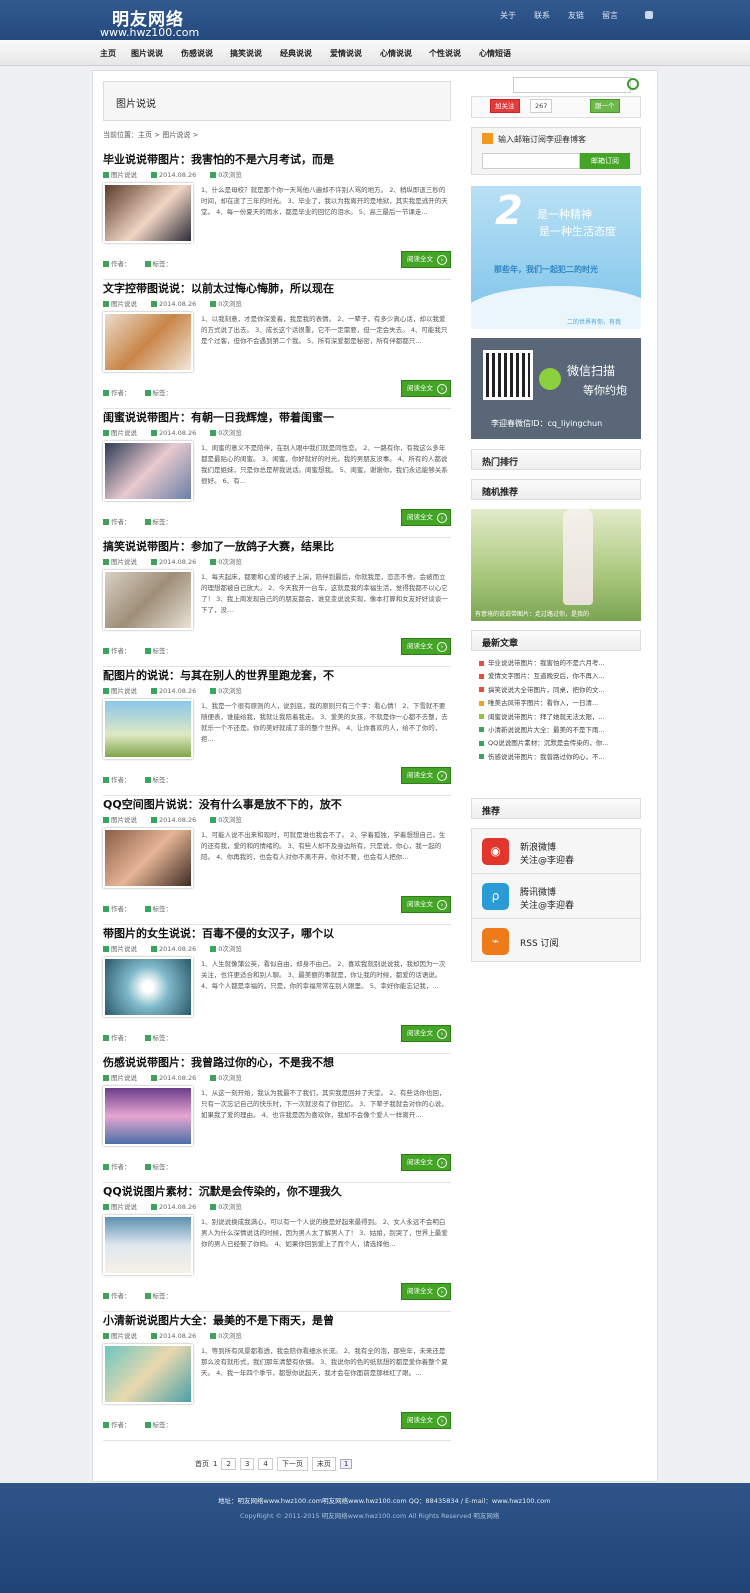 The image size is (750, 1593). What do you see at coordinates (605, 161) in the screenshot?
I see `subscribe-button: 邮箱订阅` at bounding box center [605, 161].